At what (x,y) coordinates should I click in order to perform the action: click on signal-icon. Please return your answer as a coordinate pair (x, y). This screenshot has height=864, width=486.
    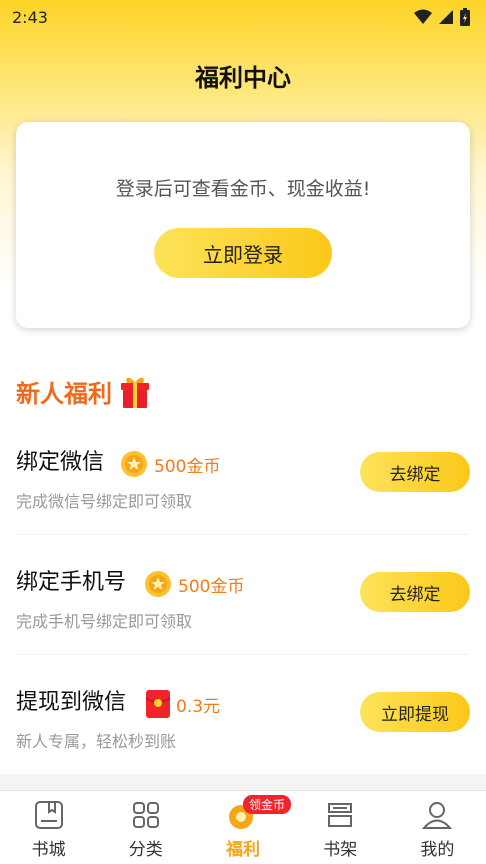
    Looking at the image, I should click on (446, 17).